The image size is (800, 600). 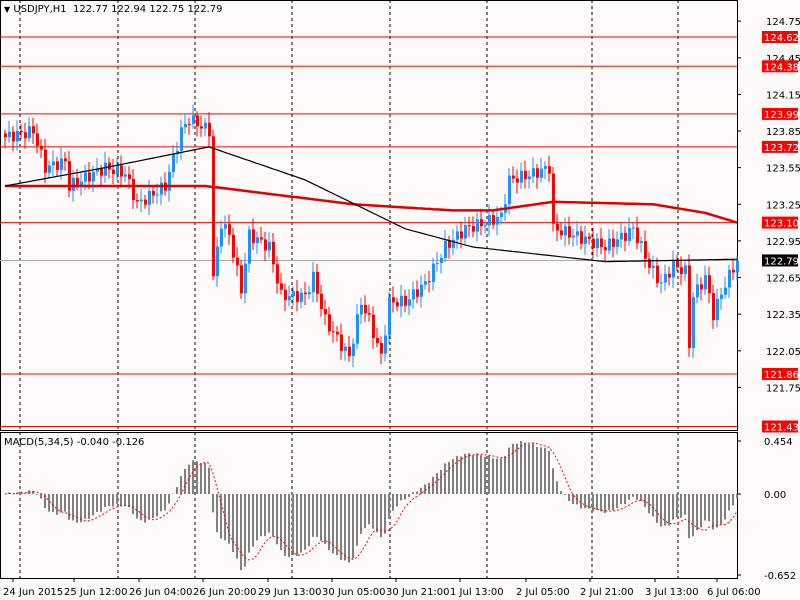 What do you see at coordinates (778, 442) in the screenshot?
I see `macd-tick-label: 0.454` at bounding box center [778, 442].